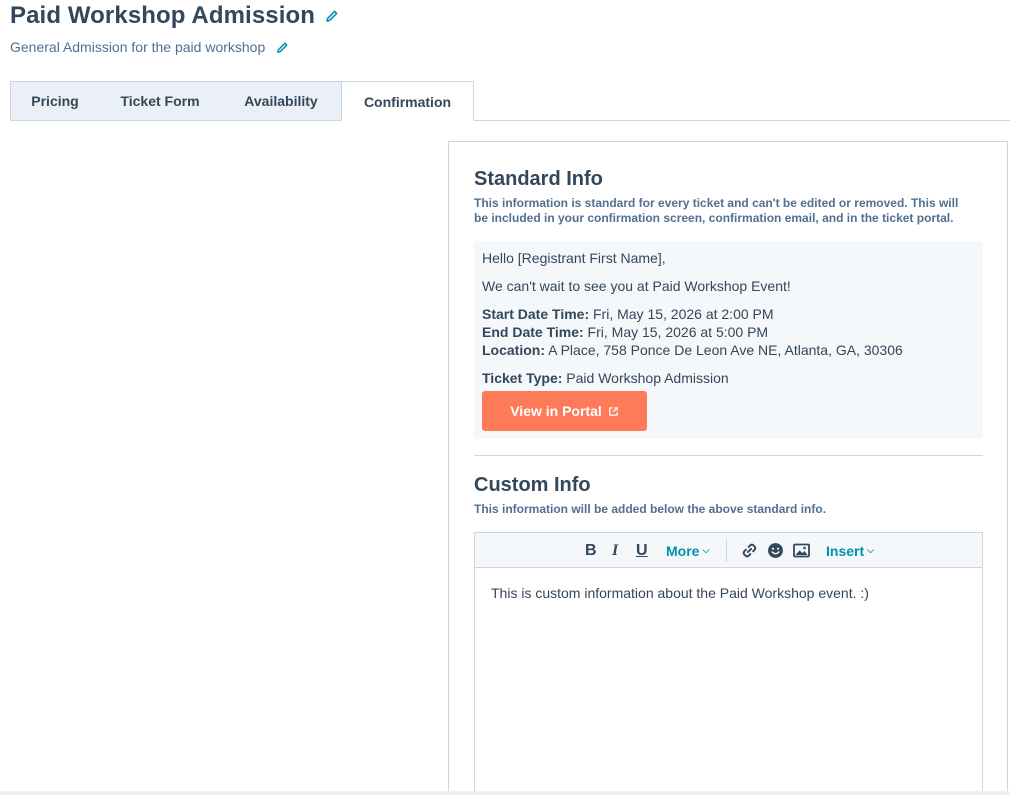 This screenshot has width=1010, height=795. Describe the element at coordinates (138, 47) in the screenshot. I see `page-subtitle: General Admission for the paid workshop` at that location.